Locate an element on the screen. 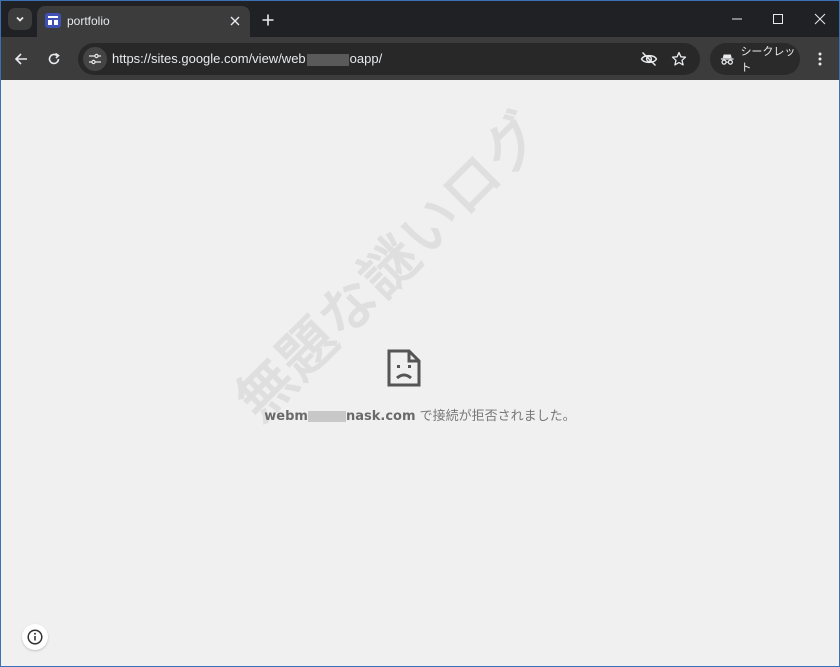 The height and width of the screenshot is (667, 840). eye-off-icon is located at coordinates (649, 59).